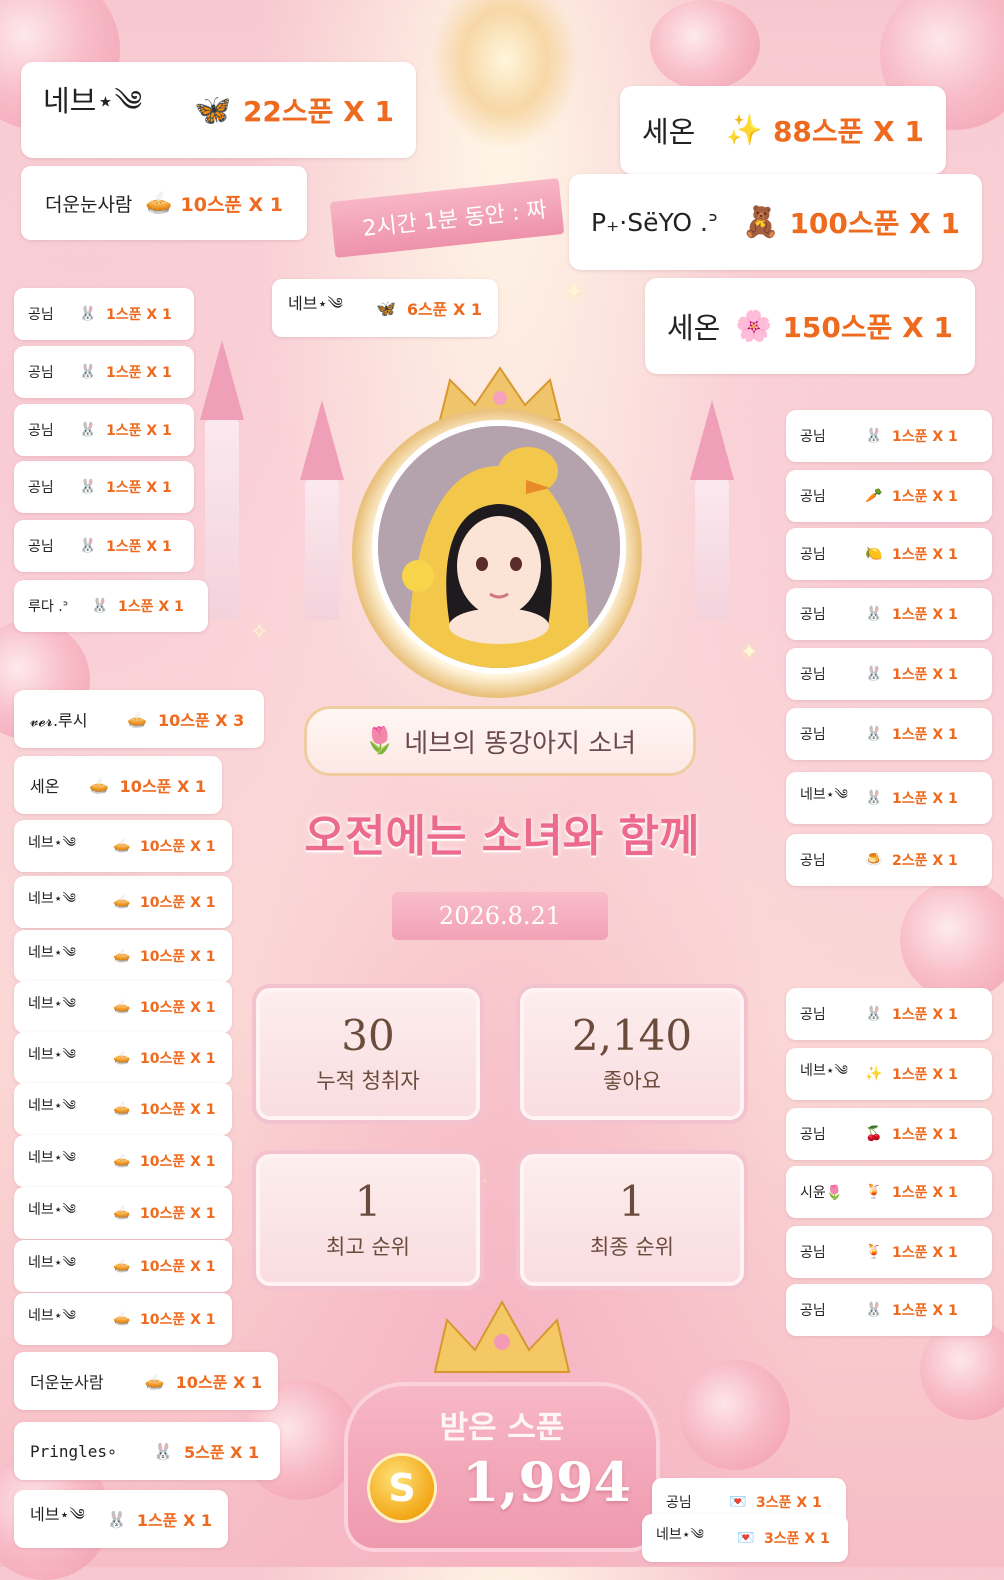 The height and width of the screenshot is (1580, 1004). What do you see at coordinates (874, 496) in the screenshot?
I see `gift-icon: 🥕` at bounding box center [874, 496].